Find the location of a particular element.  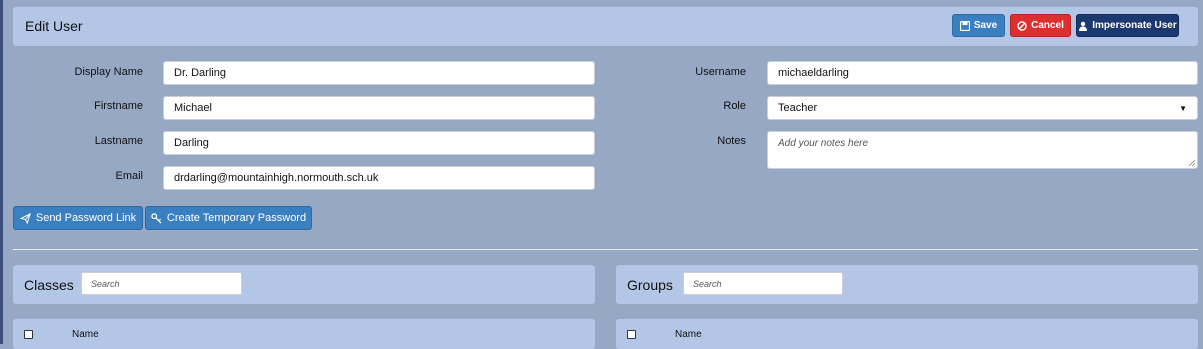

classes-table-header: Name is located at coordinates (304, 334).